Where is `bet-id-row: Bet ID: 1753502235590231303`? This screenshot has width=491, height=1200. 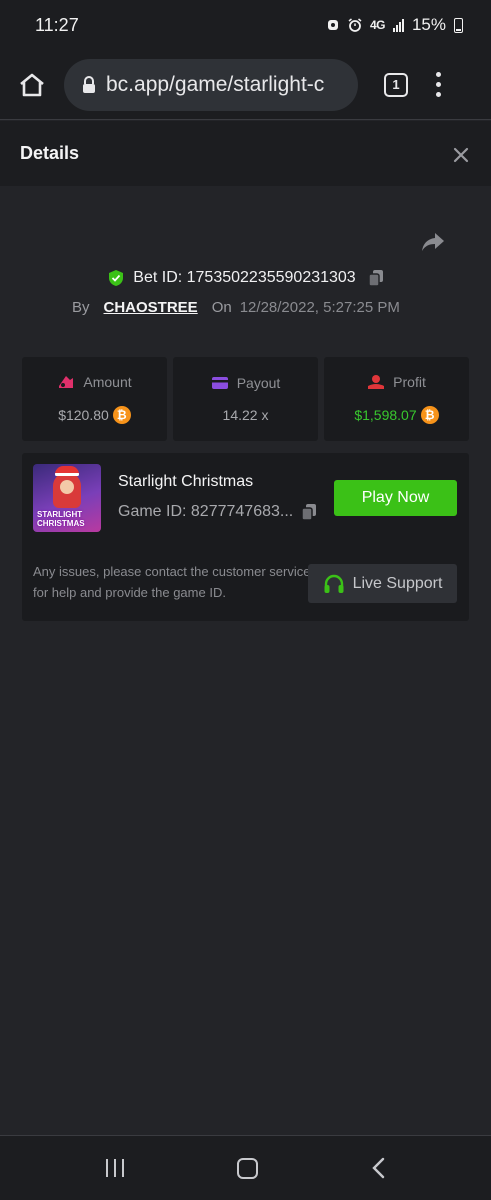
bet-id-row: Bet ID: 1753502235590231303 is located at coordinates (245, 278).